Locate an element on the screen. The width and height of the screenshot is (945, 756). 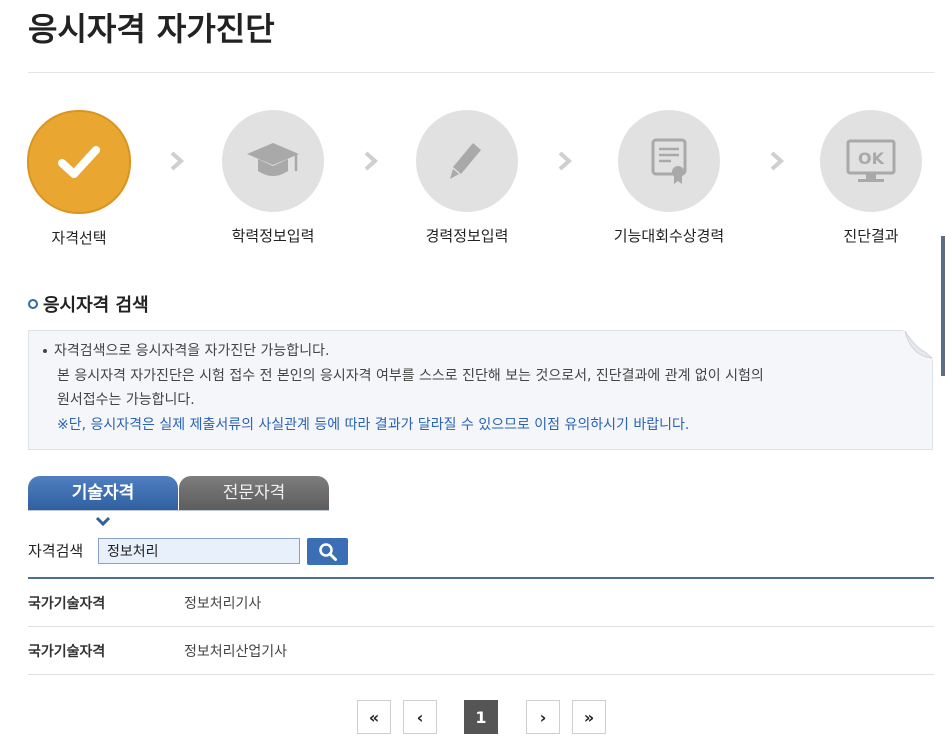
notice-line: 원서접수는 가능합니다. is located at coordinates (126, 400).